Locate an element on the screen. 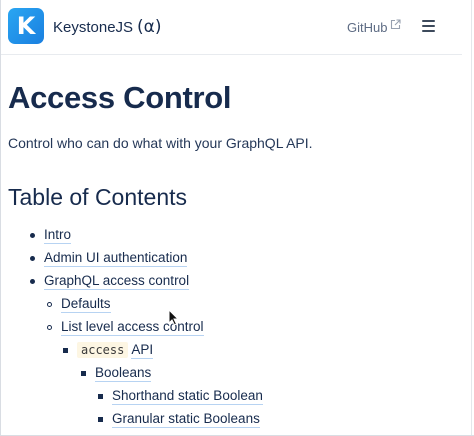 The width and height of the screenshot is (474, 436). toc-item-graphql-access-control: GraphQL access control is located at coordinates (117, 281).